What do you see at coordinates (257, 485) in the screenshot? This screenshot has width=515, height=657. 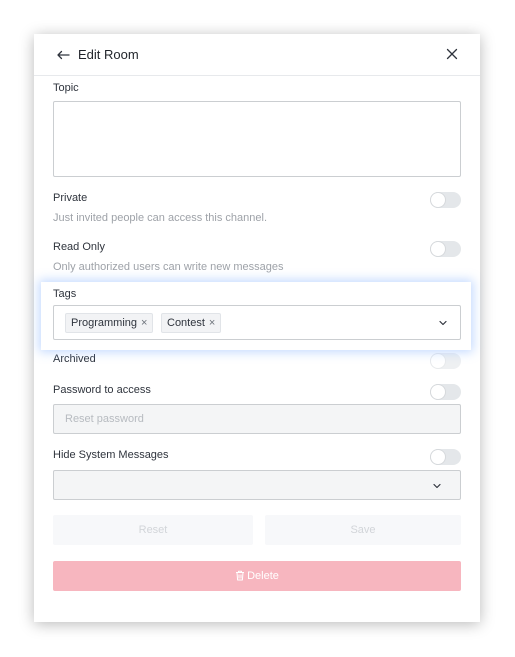 I see `system-messages-select` at bounding box center [257, 485].